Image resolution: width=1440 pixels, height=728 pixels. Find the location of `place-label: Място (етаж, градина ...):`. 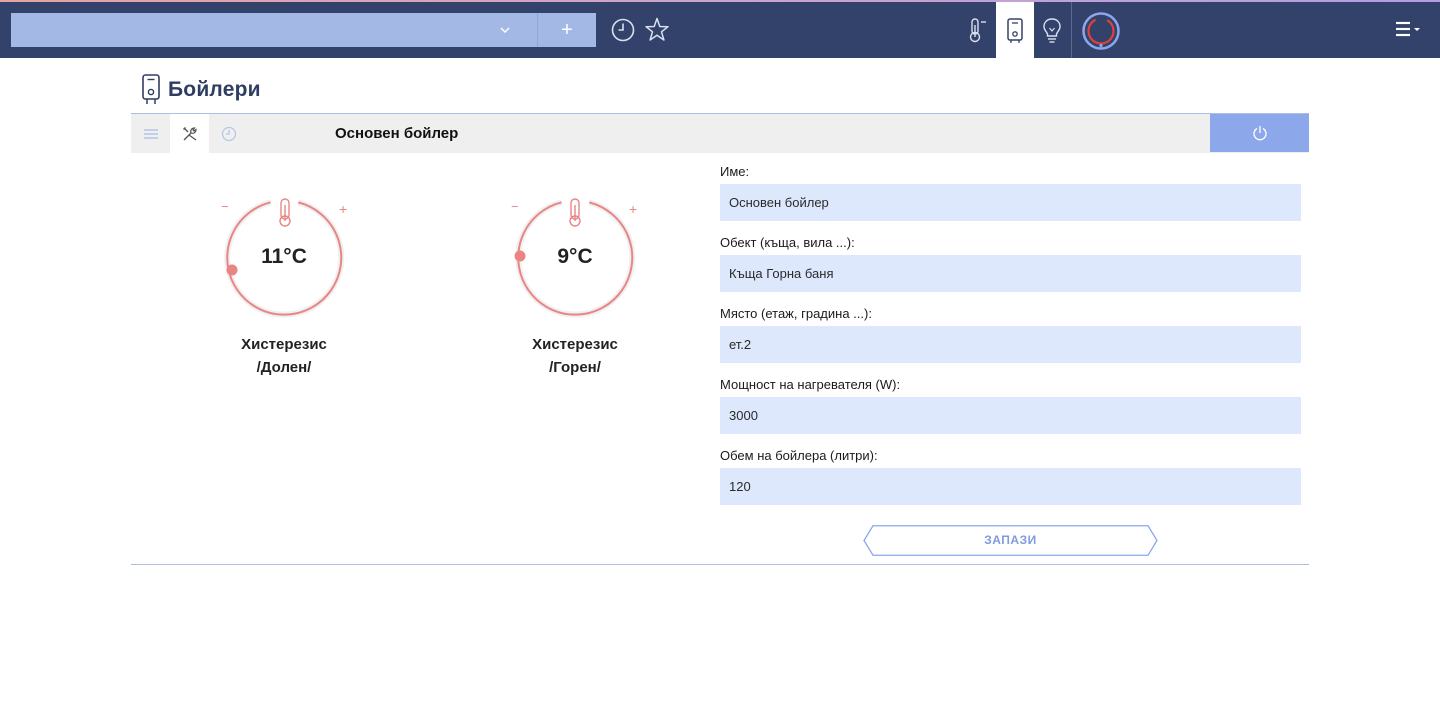

place-label: Място (етаж, градина ...): is located at coordinates (796, 313).